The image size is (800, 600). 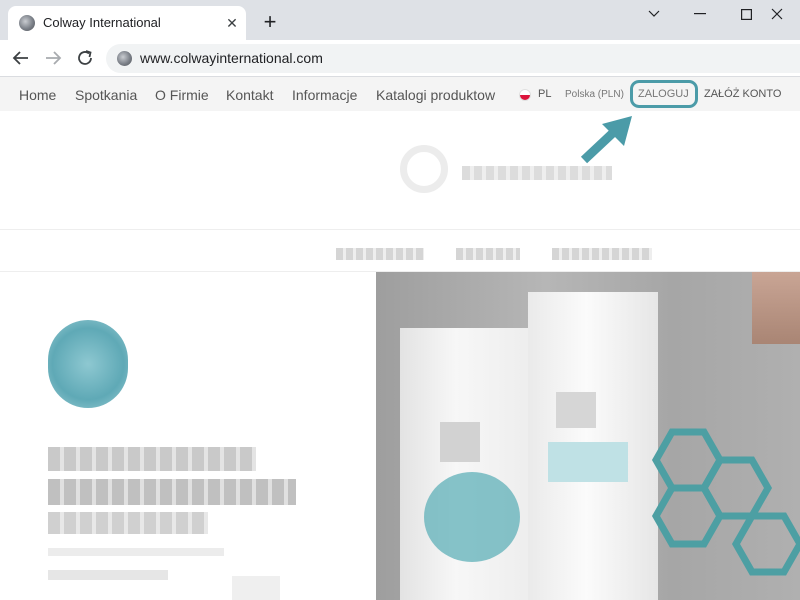 I want to click on language-selector: PL, so click(x=544, y=94).